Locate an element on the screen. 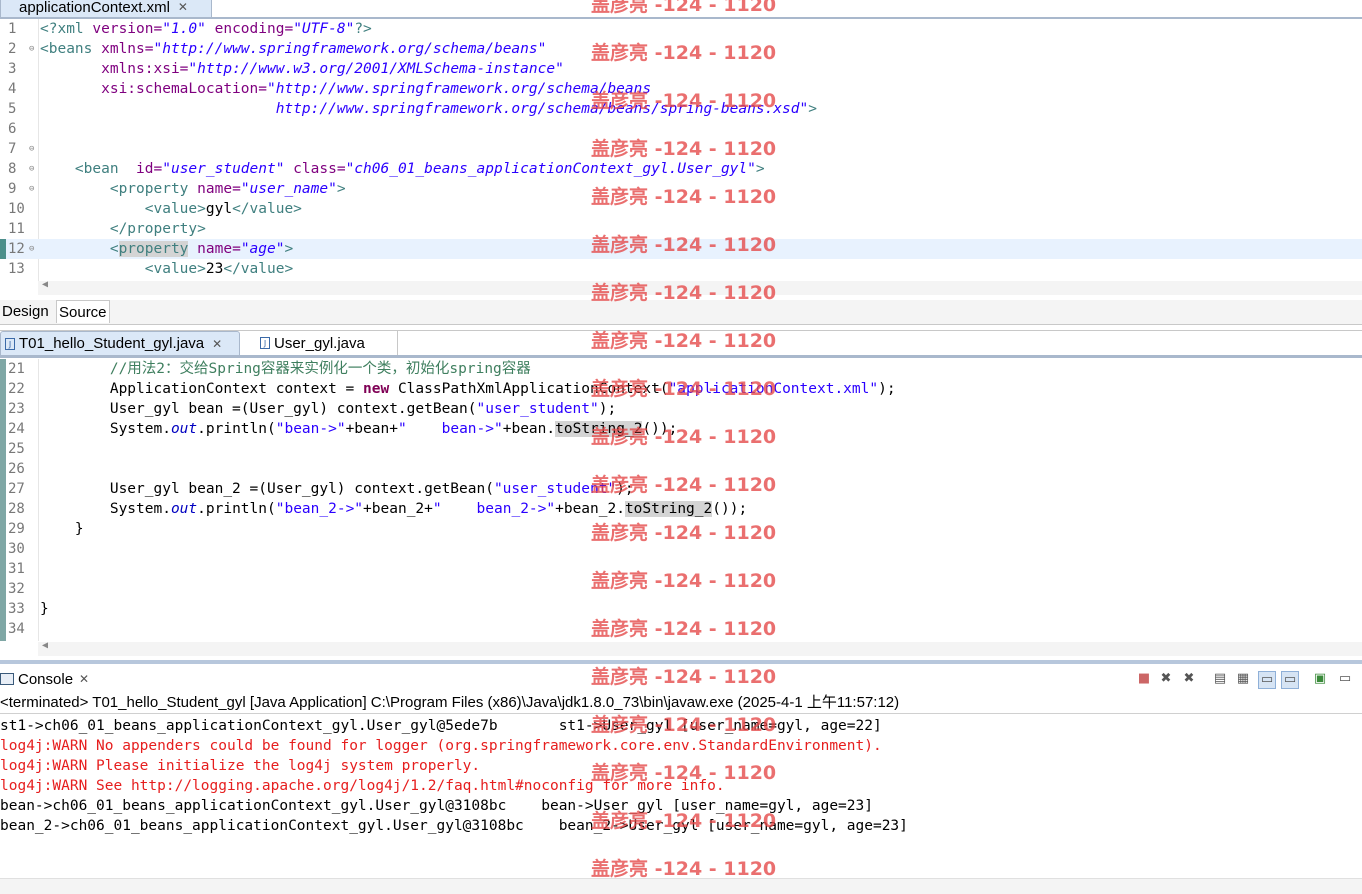  tab-label: applicationContext.xml is located at coordinates (94, 8).